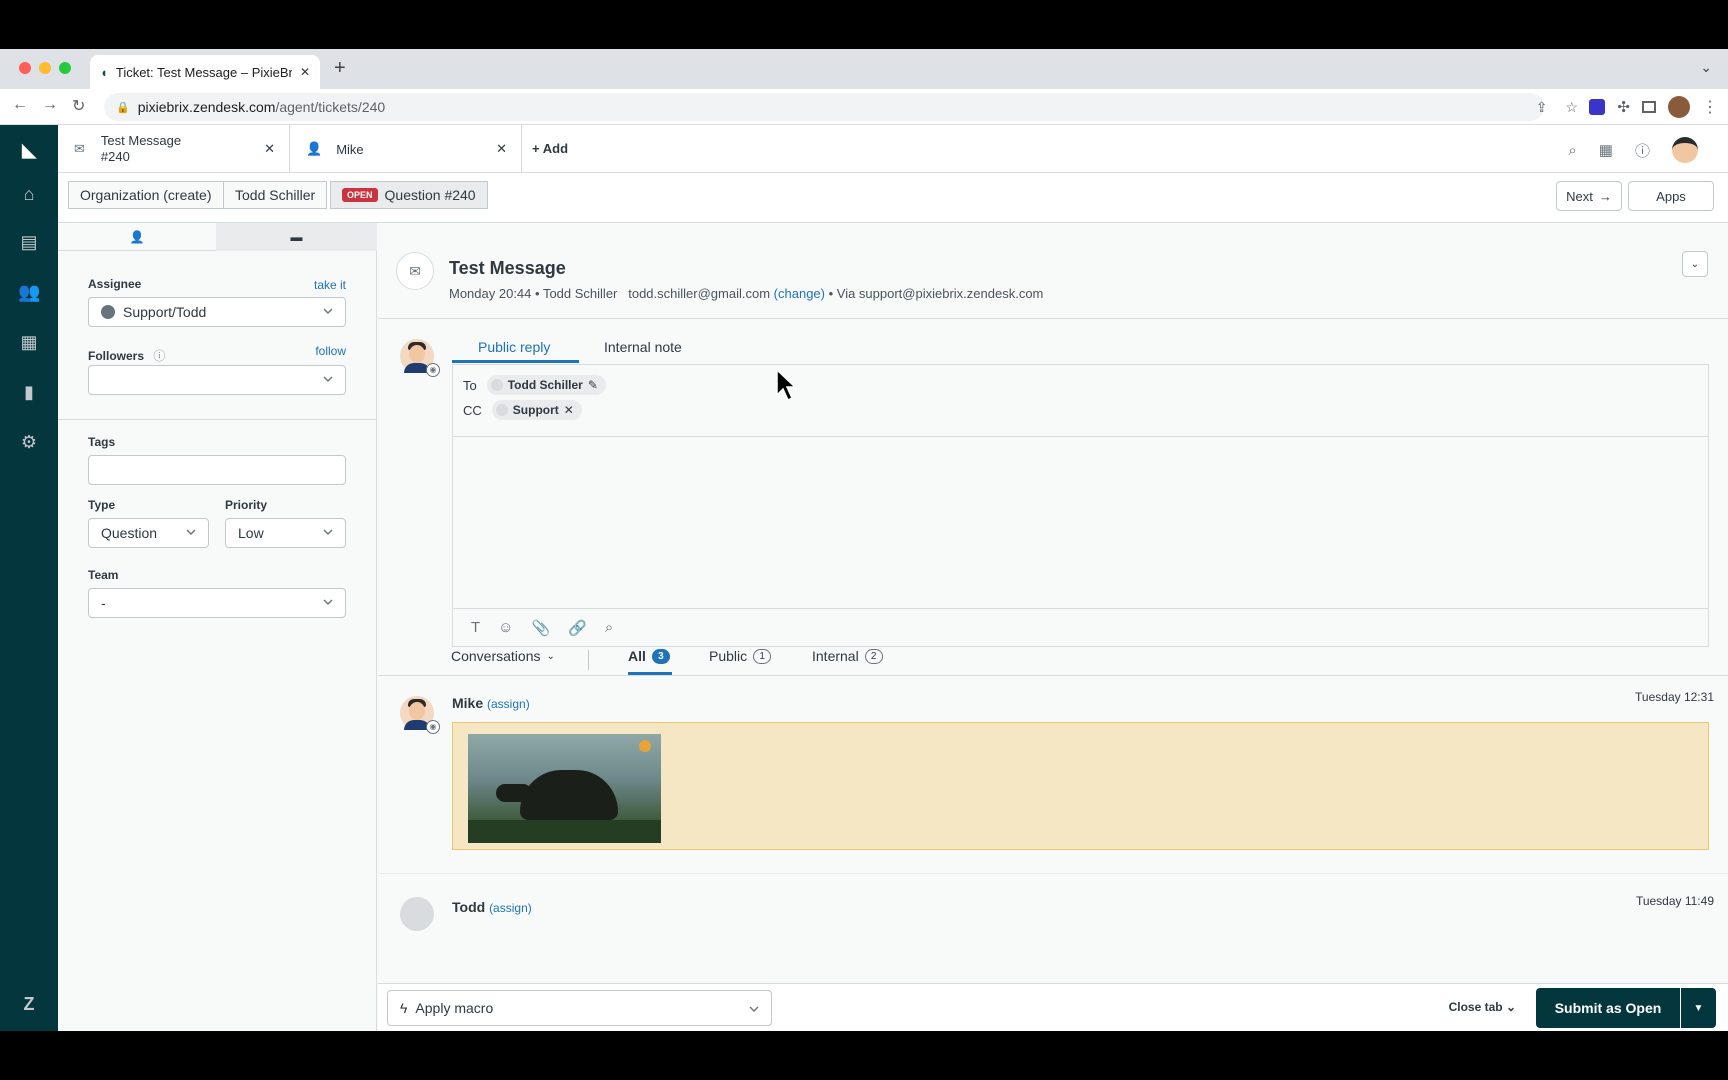 The image size is (1728, 1080). I want to click on conversations-dropdown: Conversations ⌄, so click(503, 656).